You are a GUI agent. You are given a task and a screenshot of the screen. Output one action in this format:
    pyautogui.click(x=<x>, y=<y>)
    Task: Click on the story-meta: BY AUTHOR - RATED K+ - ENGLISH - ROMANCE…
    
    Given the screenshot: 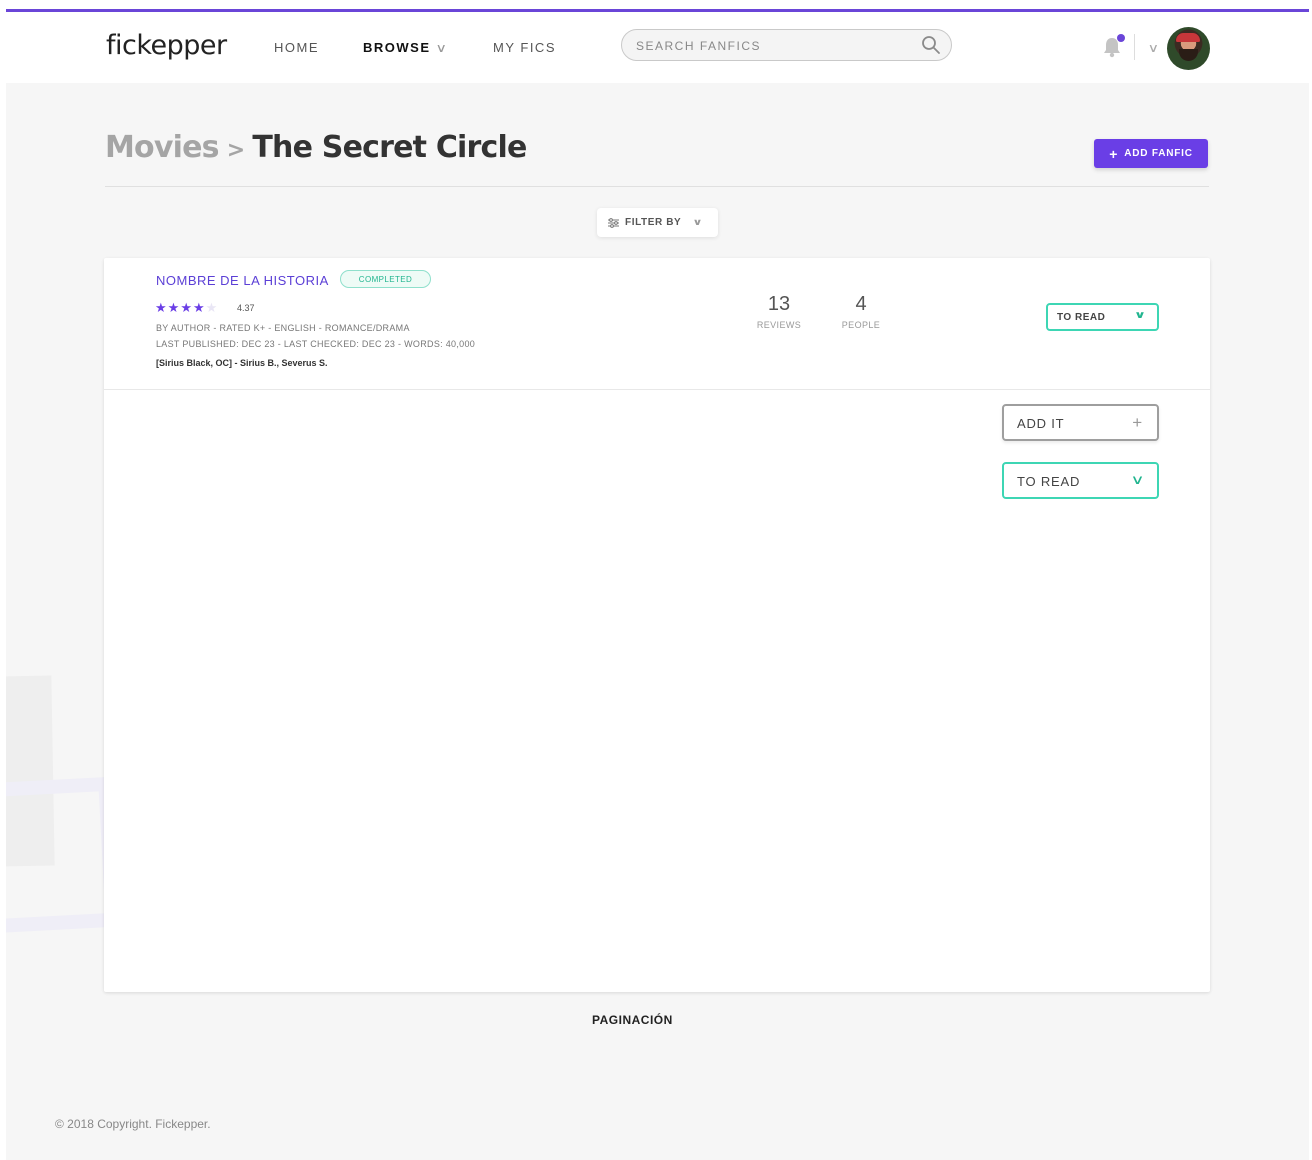 What is the action you would take?
    pyautogui.click(x=283, y=328)
    